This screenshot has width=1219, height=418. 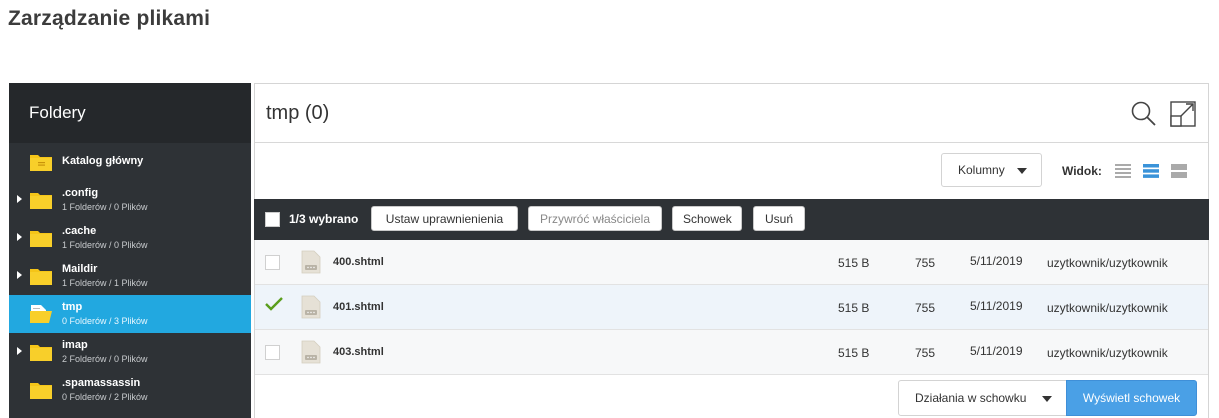 I want to click on clipboard-actions-dropdown: Działania w schowku, so click(x=982, y=398).